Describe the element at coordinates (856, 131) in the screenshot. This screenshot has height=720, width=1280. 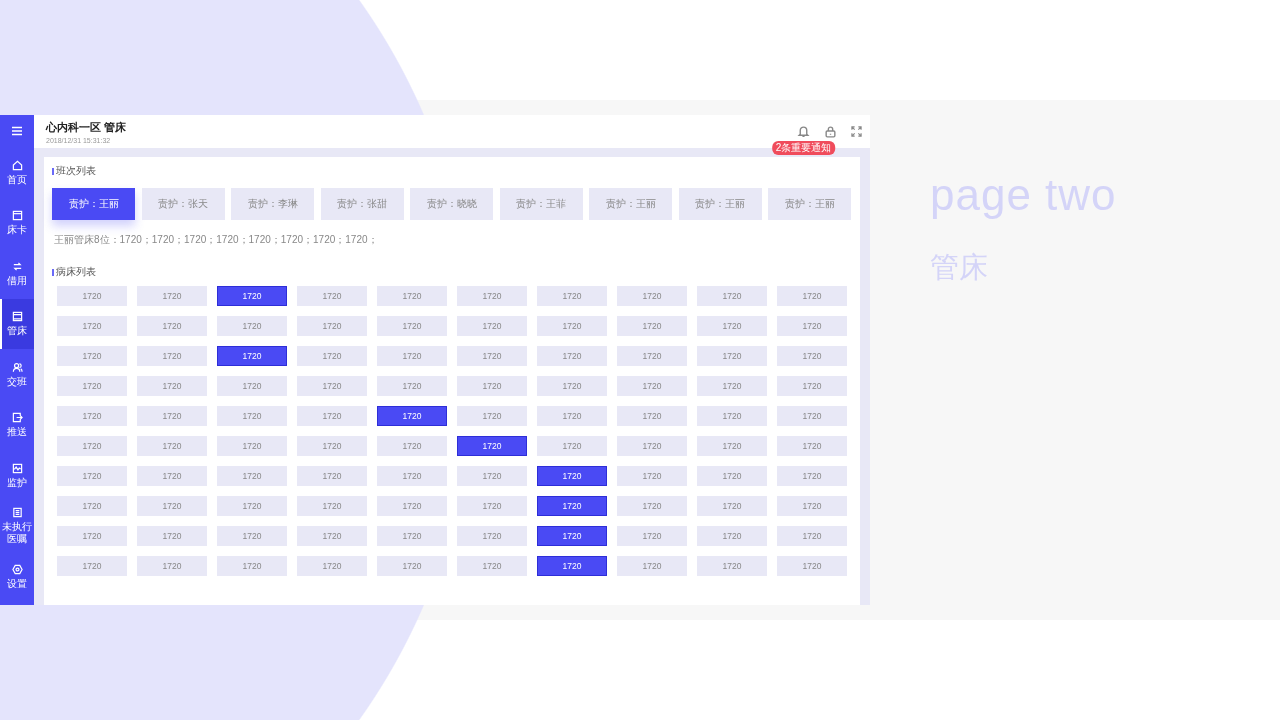
I see `fullscreen-button` at that location.